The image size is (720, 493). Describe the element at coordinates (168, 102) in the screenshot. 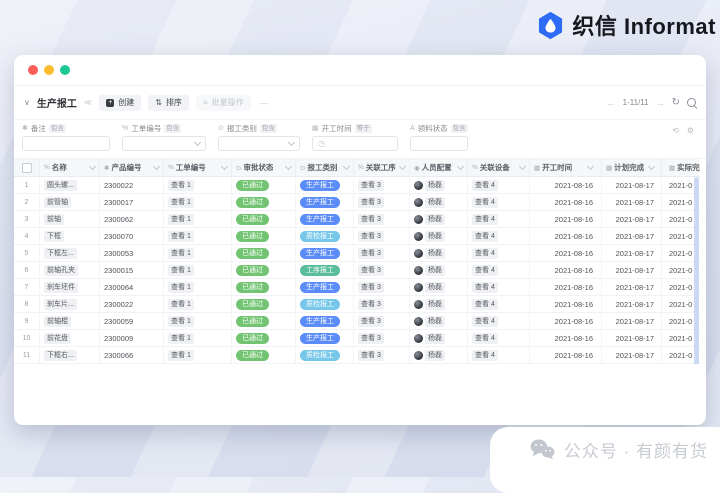

I see `sort-button: ⇅ 排序` at that location.